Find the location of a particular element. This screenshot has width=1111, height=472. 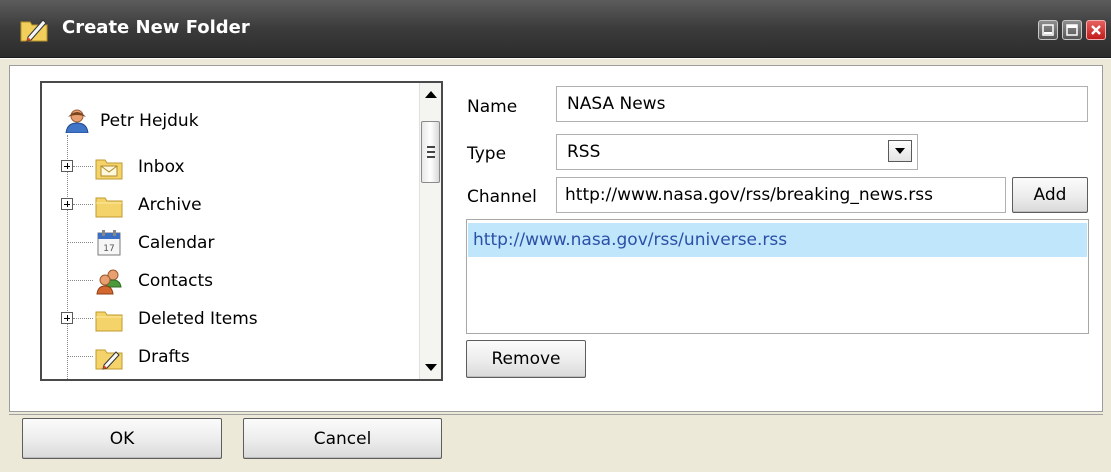

edit-folder-icon is located at coordinates (34, 30).